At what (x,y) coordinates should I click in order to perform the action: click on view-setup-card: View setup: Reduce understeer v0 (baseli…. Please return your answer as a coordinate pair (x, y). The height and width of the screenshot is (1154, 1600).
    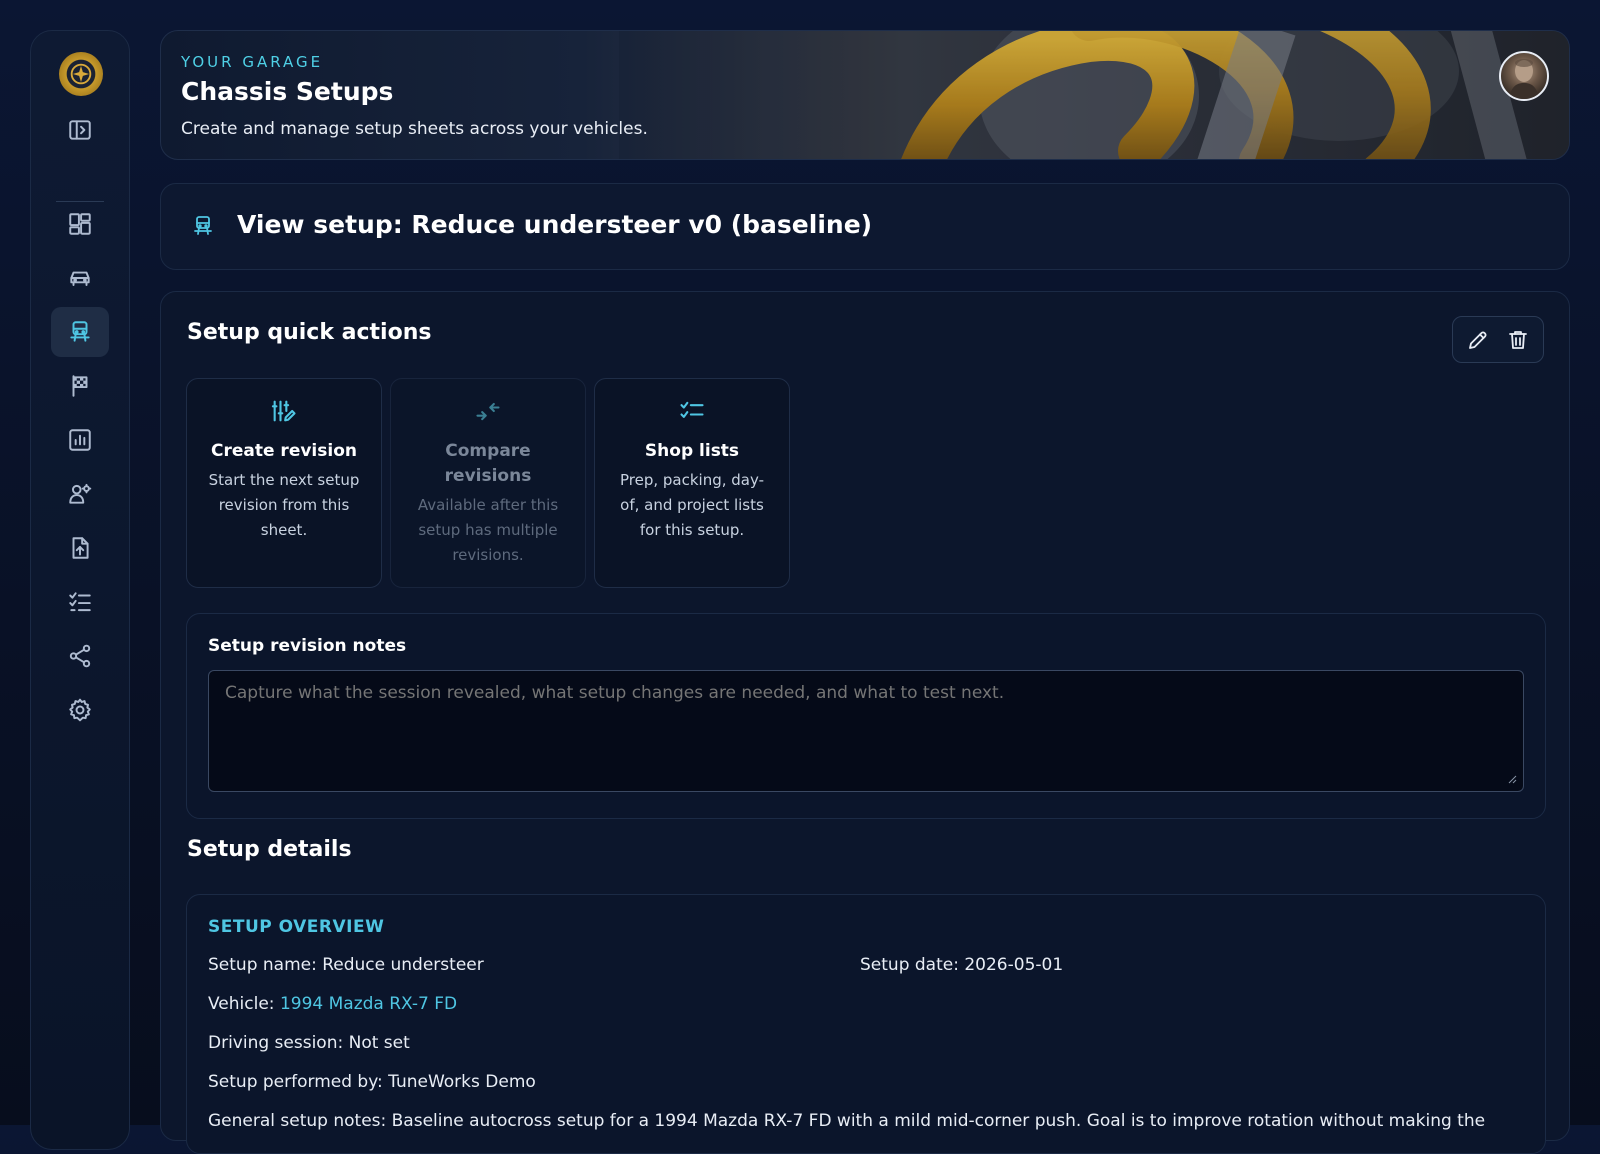
    Looking at the image, I should click on (865, 226).